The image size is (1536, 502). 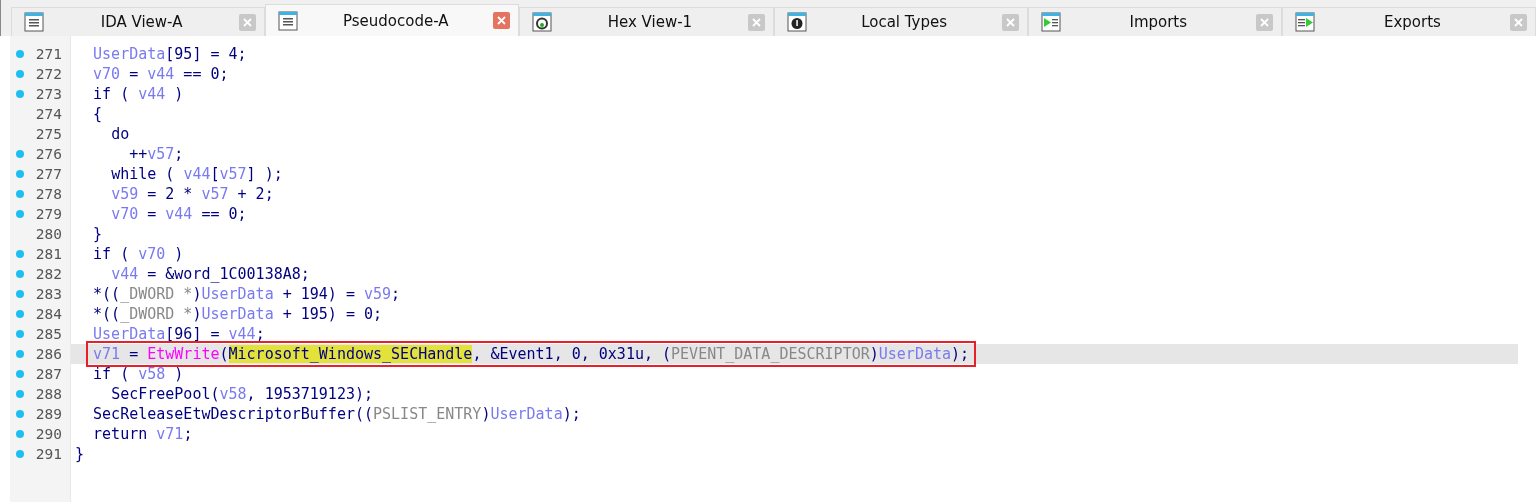 I want to click on line-number: 289, so click(x=48, y=414).